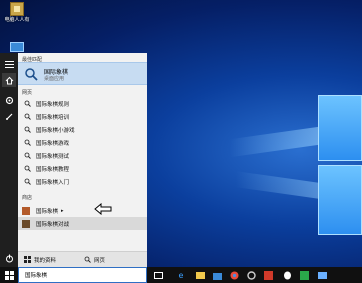 The height and width of the screenshot is (283, 362). I want to click on windows-logo-wallpaper, so click(340, 165).